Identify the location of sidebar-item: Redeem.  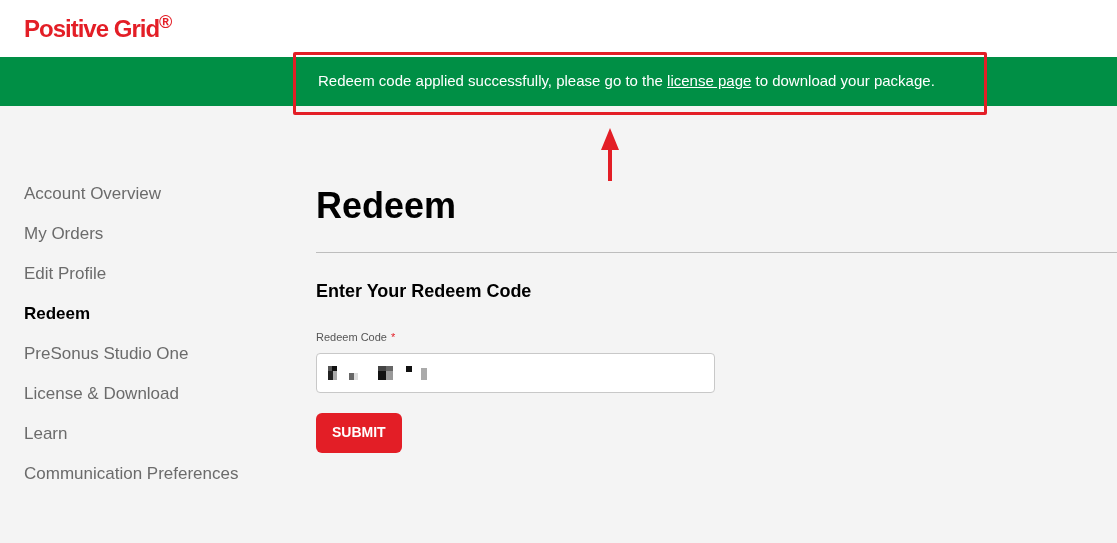
(57, 314).